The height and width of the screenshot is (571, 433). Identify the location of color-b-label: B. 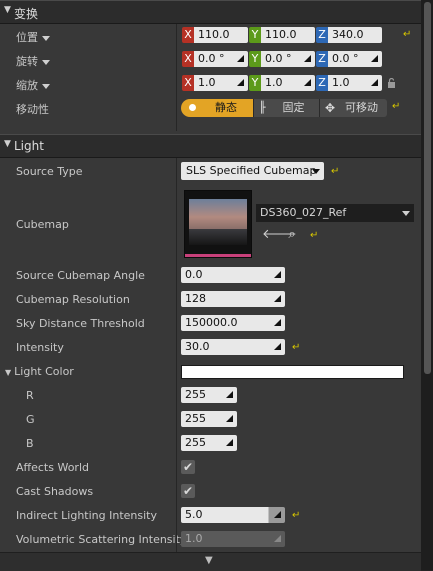
(30, 443).